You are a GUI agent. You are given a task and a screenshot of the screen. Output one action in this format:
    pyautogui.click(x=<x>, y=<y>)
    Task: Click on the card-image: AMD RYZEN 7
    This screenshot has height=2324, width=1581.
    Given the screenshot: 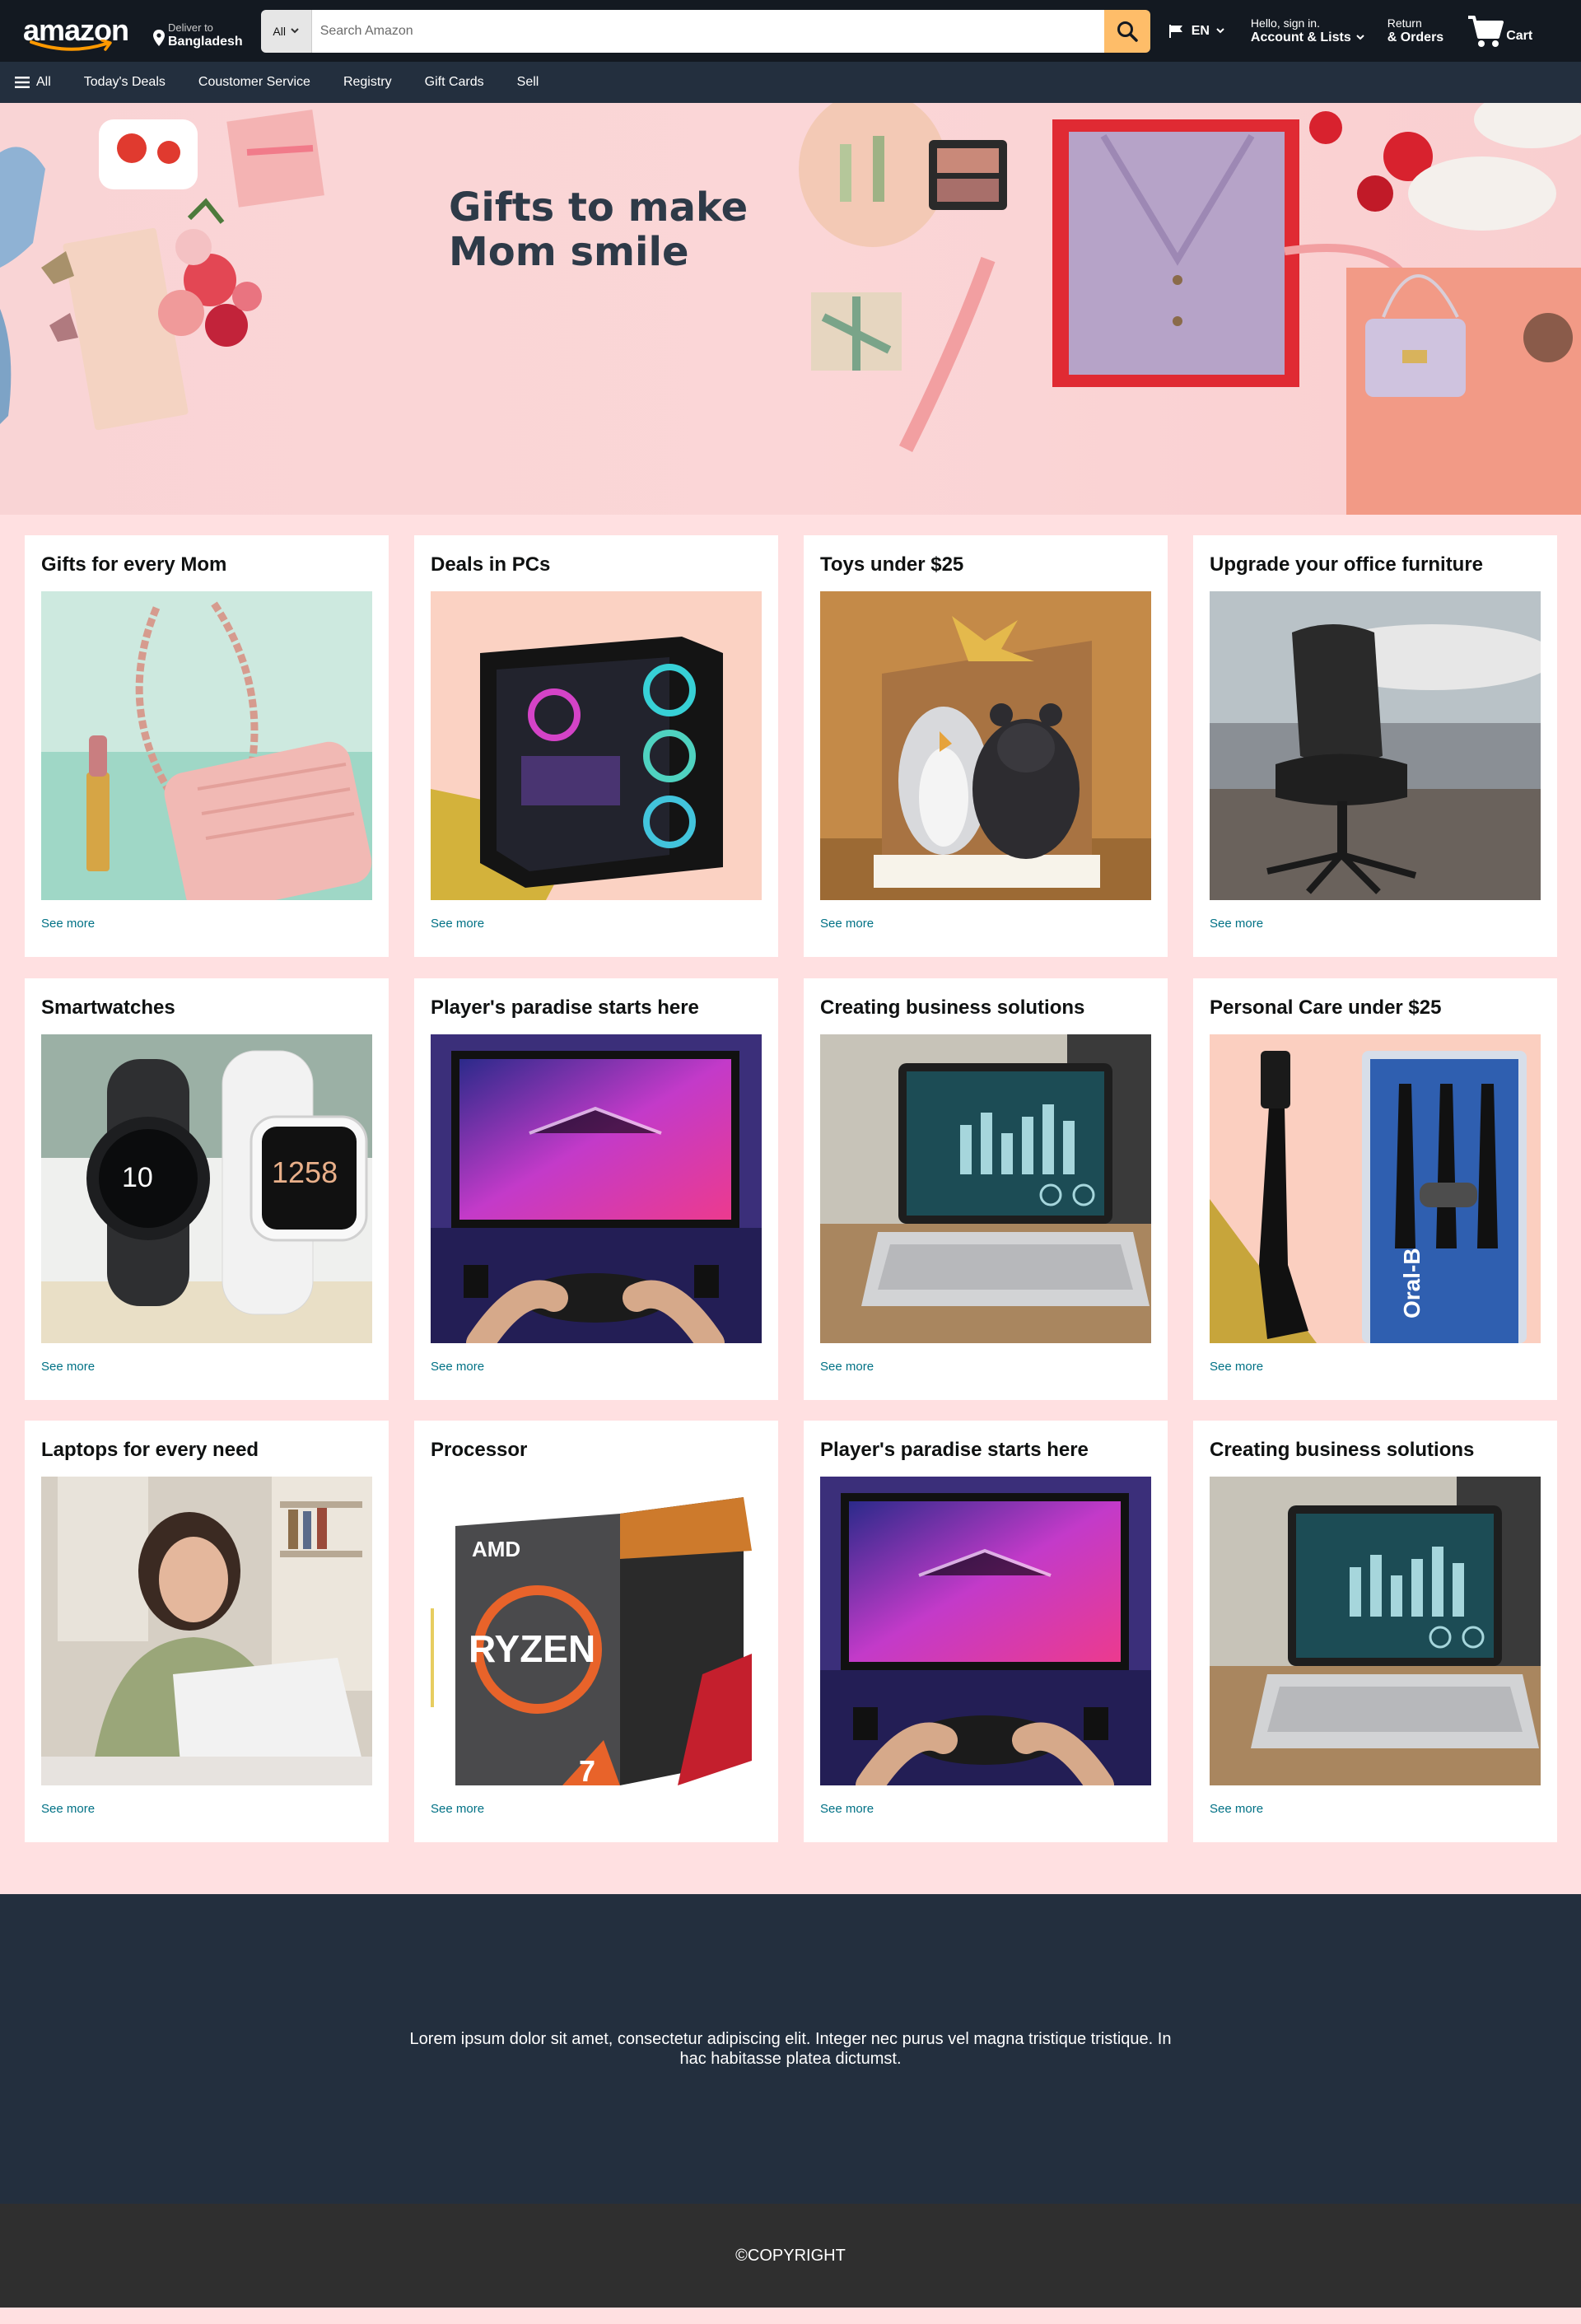 What is the action you would take?
    pyautogui.click(x=596, y=1631)
    